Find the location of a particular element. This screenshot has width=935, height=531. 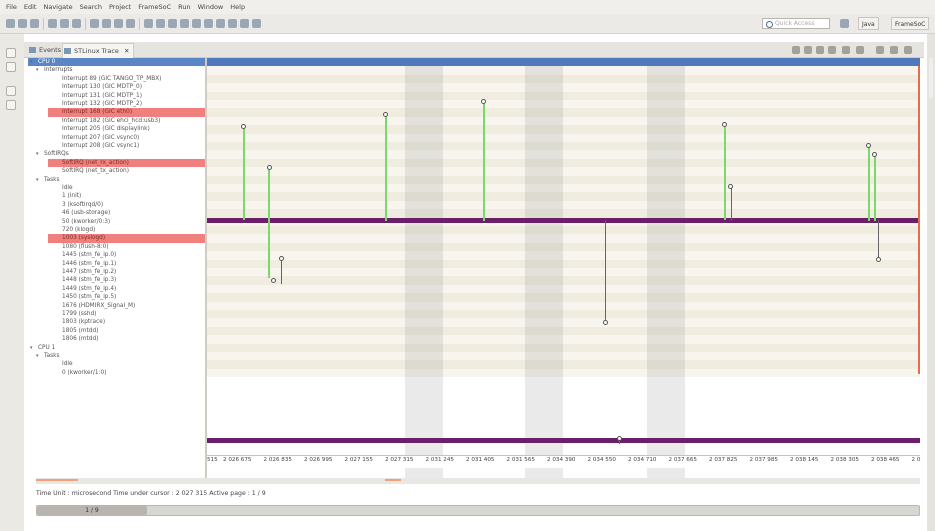

open-type-icon is located at coordinates (130, 23).